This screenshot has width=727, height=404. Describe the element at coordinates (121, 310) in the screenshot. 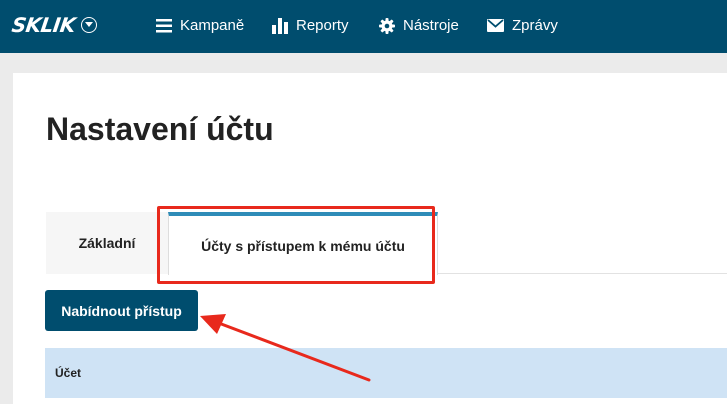

I see `offer-access-button: Nabídnout přístup` at that location.